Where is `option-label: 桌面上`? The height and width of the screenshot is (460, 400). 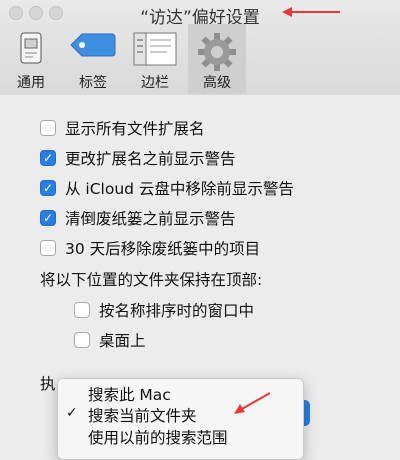
option-label: 桌面上 is located at coordinates (122, 341).